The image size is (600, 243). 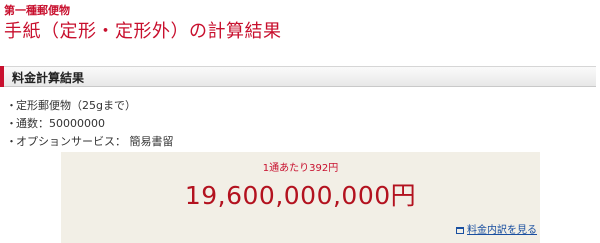 What do you see at coordinates (48, 78) in the screenshot?
I see `section-title: 料金計算結果` at bounding box center [48, 78].